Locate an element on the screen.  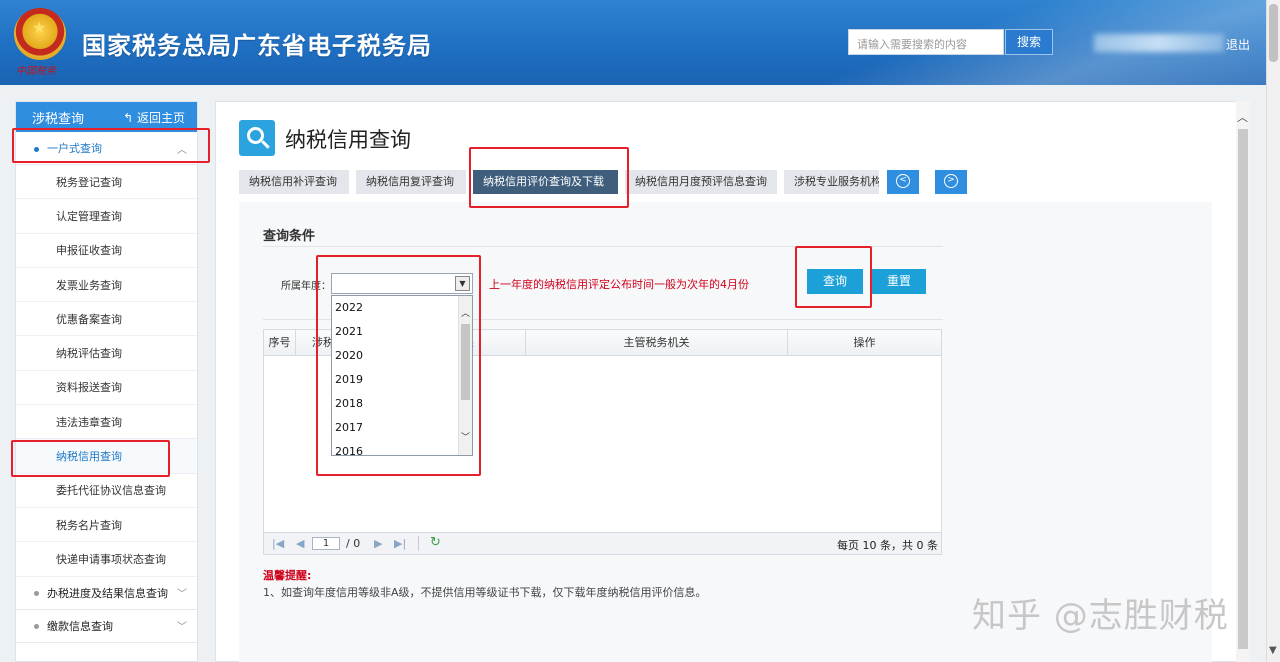
scroll-up-icon: ︿ is located at coordinates (1242, 117).